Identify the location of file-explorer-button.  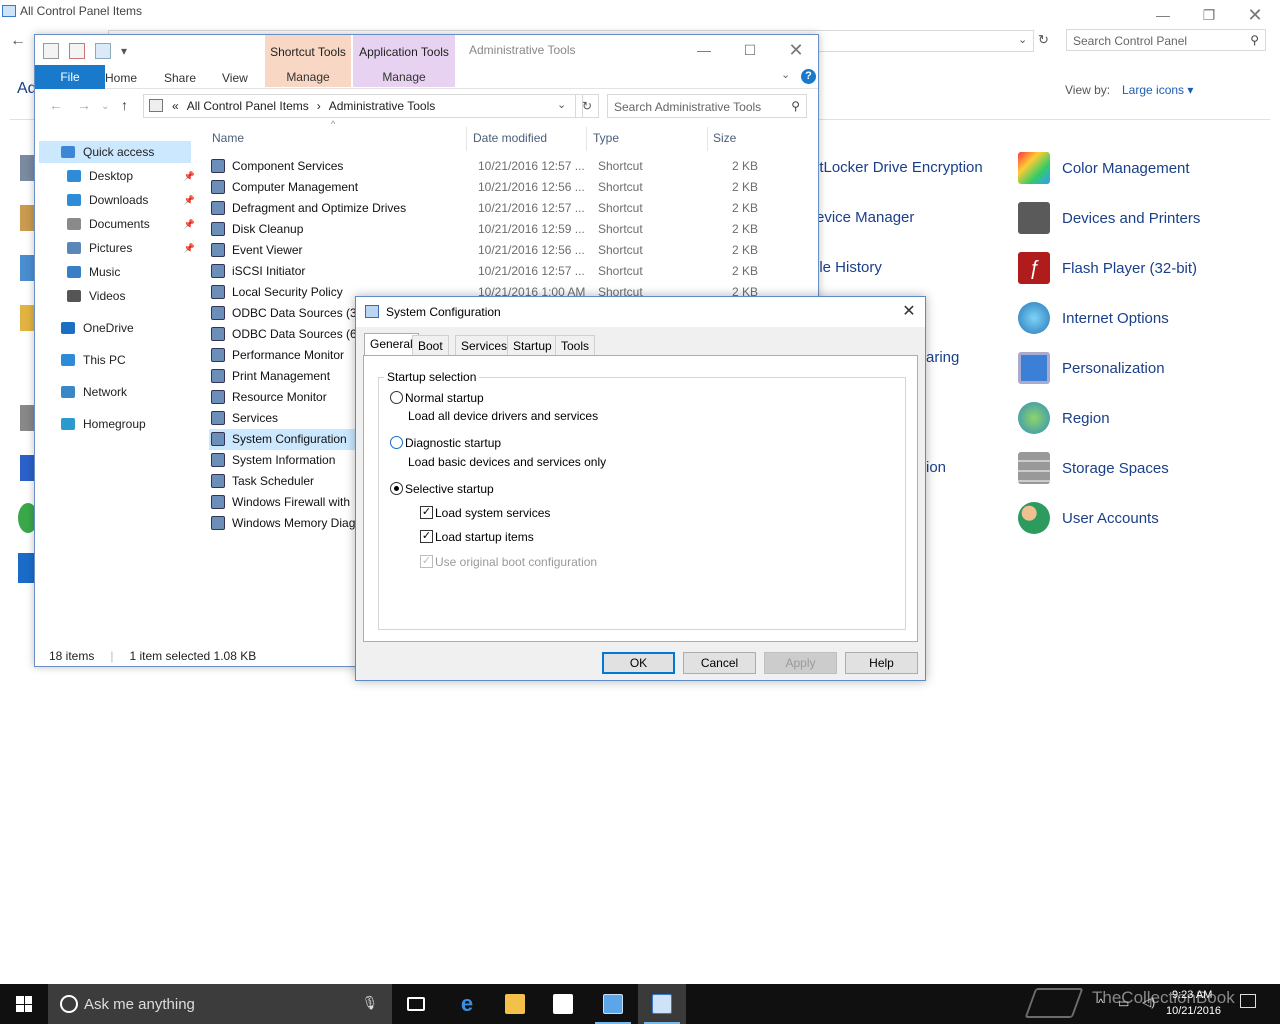
(515, 1004).